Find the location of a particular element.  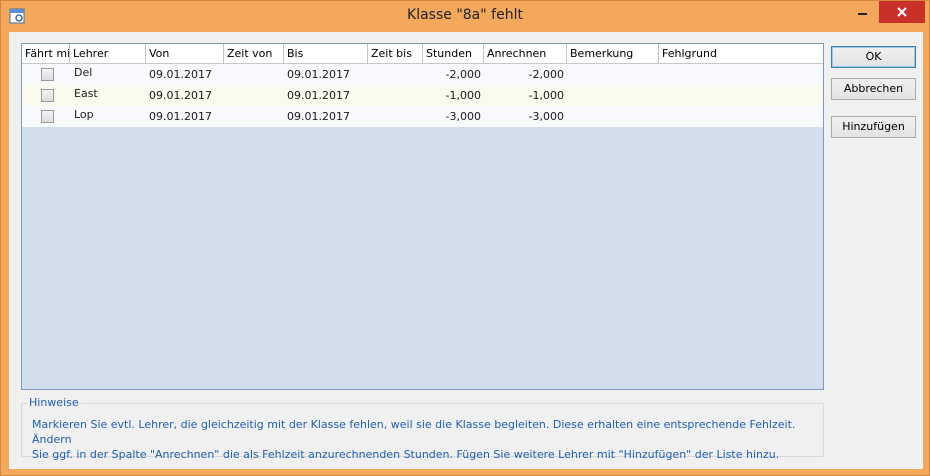

close-icon is located at coordinates (902, 12).